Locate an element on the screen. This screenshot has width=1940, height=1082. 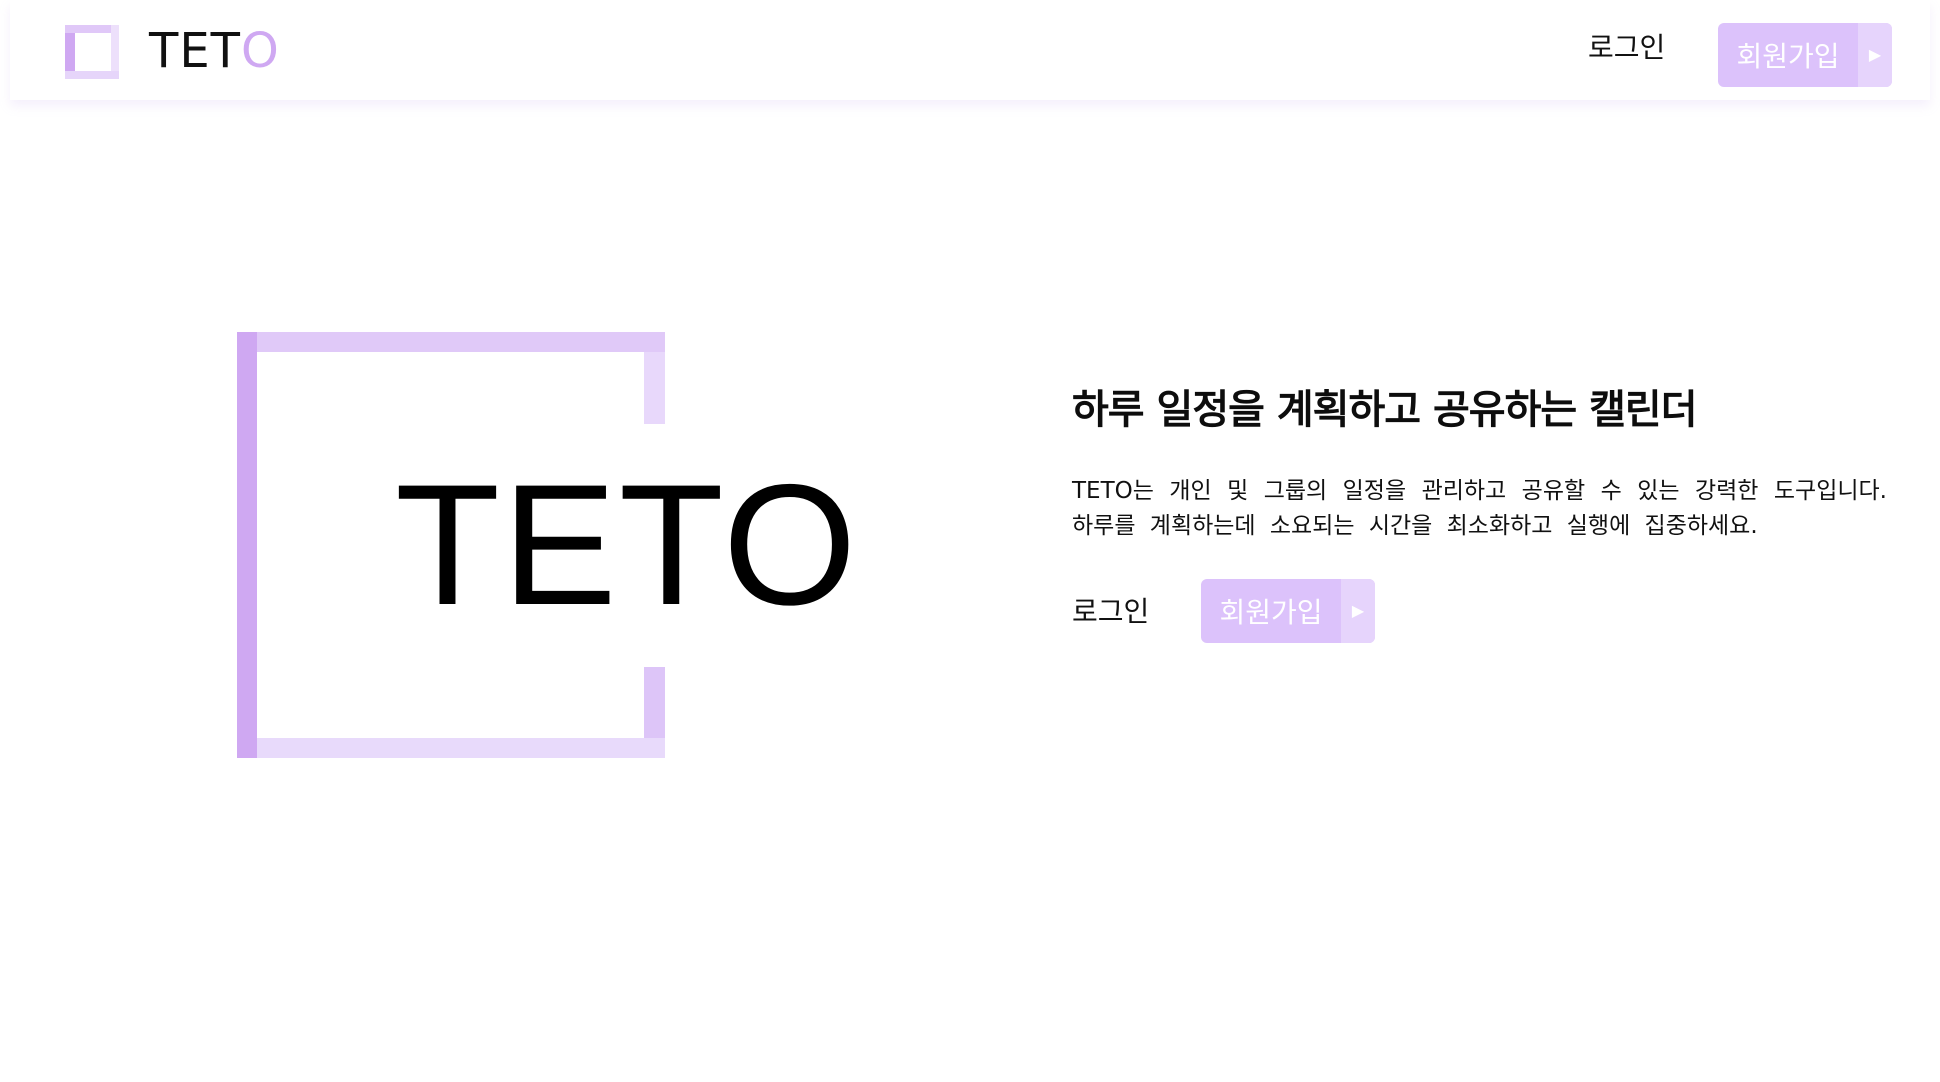
nav-login-link: 로그인 is located at coordinates (1626, 48).